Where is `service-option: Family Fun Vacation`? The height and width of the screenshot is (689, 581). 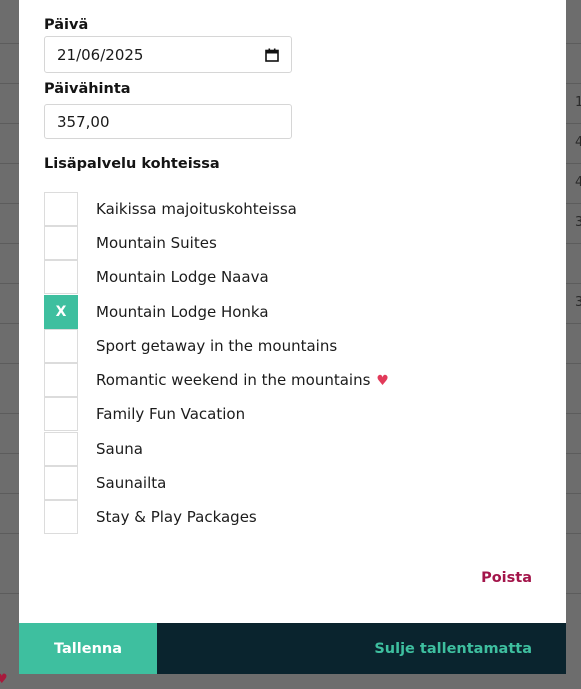
service-option: Family Fun Vacation is located at coordinates (284, 414).